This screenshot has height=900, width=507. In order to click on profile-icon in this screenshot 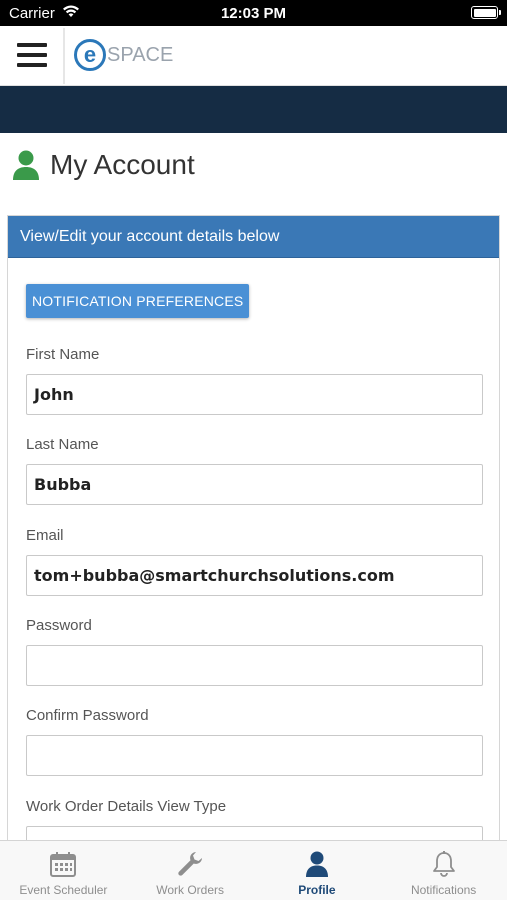, I will do `click(317, 864)`.